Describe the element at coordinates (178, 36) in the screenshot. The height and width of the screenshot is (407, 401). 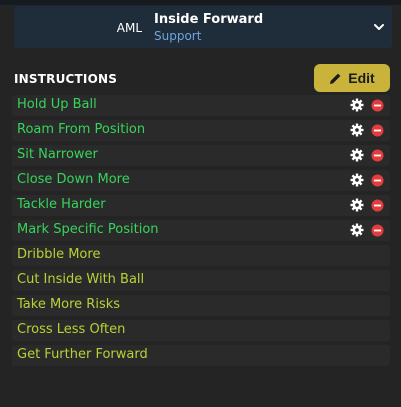
I see `role-duty: Support` at that location.